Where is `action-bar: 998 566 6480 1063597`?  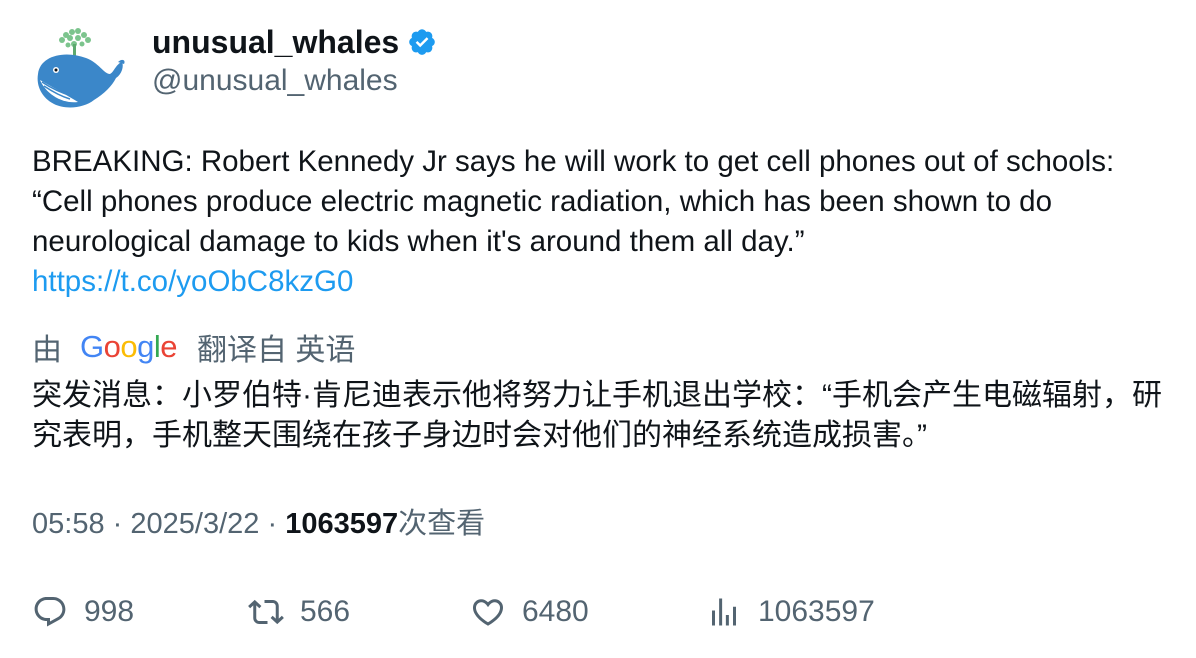
action-bar: 998 566 6480 1063597 is located at coordinates (597, 612).